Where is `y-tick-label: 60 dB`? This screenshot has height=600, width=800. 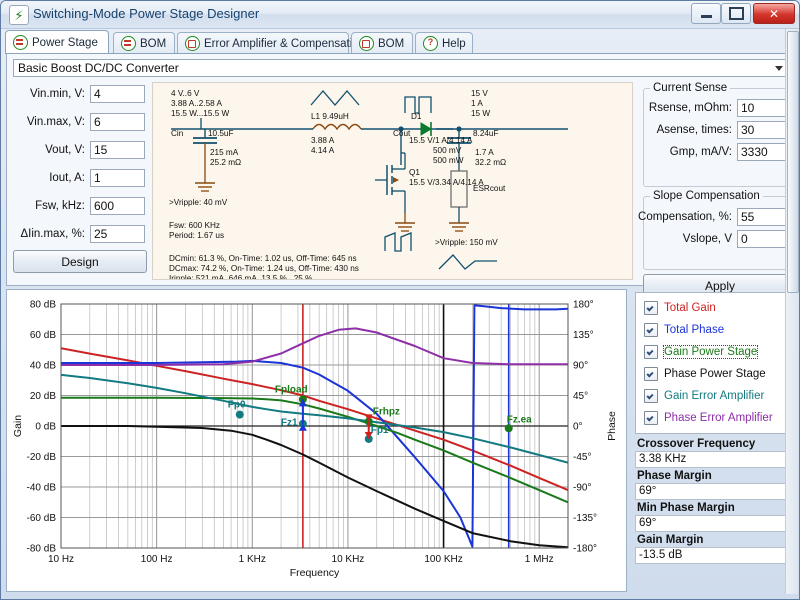
y-tick-label: 60 dB is located at coordinates (43, 335).